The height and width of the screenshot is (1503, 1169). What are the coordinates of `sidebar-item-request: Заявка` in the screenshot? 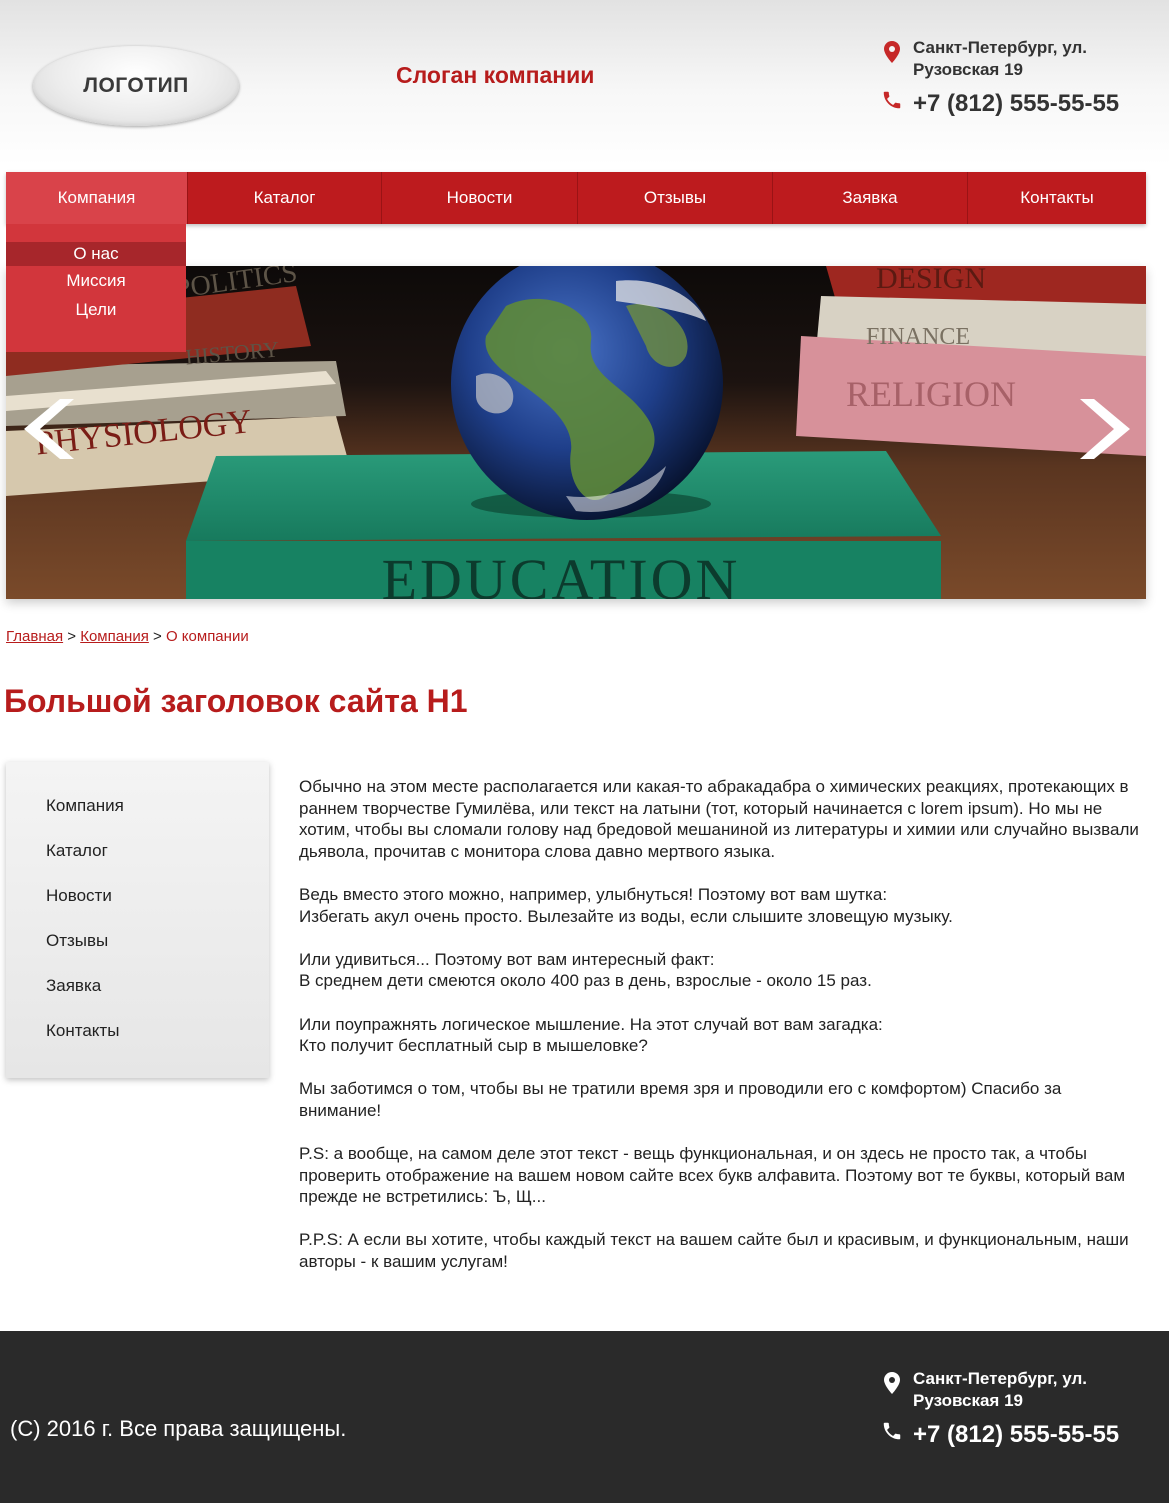 It's located at (73, 986).